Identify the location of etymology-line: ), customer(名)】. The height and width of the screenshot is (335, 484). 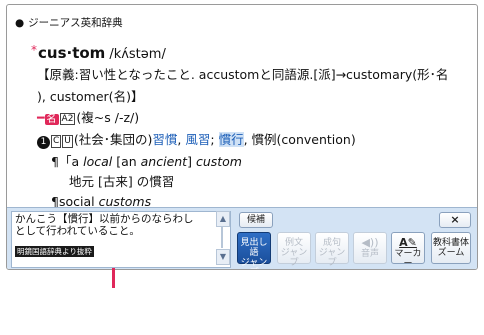
(90, 96).